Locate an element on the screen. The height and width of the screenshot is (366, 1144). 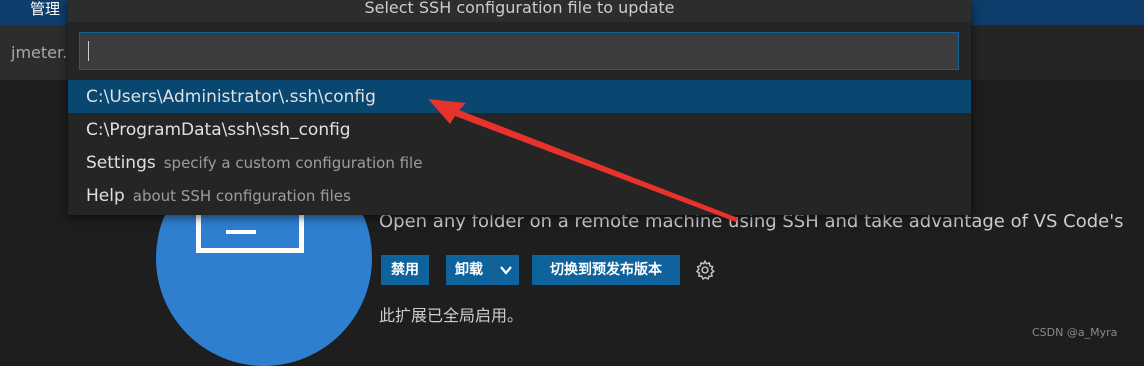
gear-icon is located at coordinates (705, 270).